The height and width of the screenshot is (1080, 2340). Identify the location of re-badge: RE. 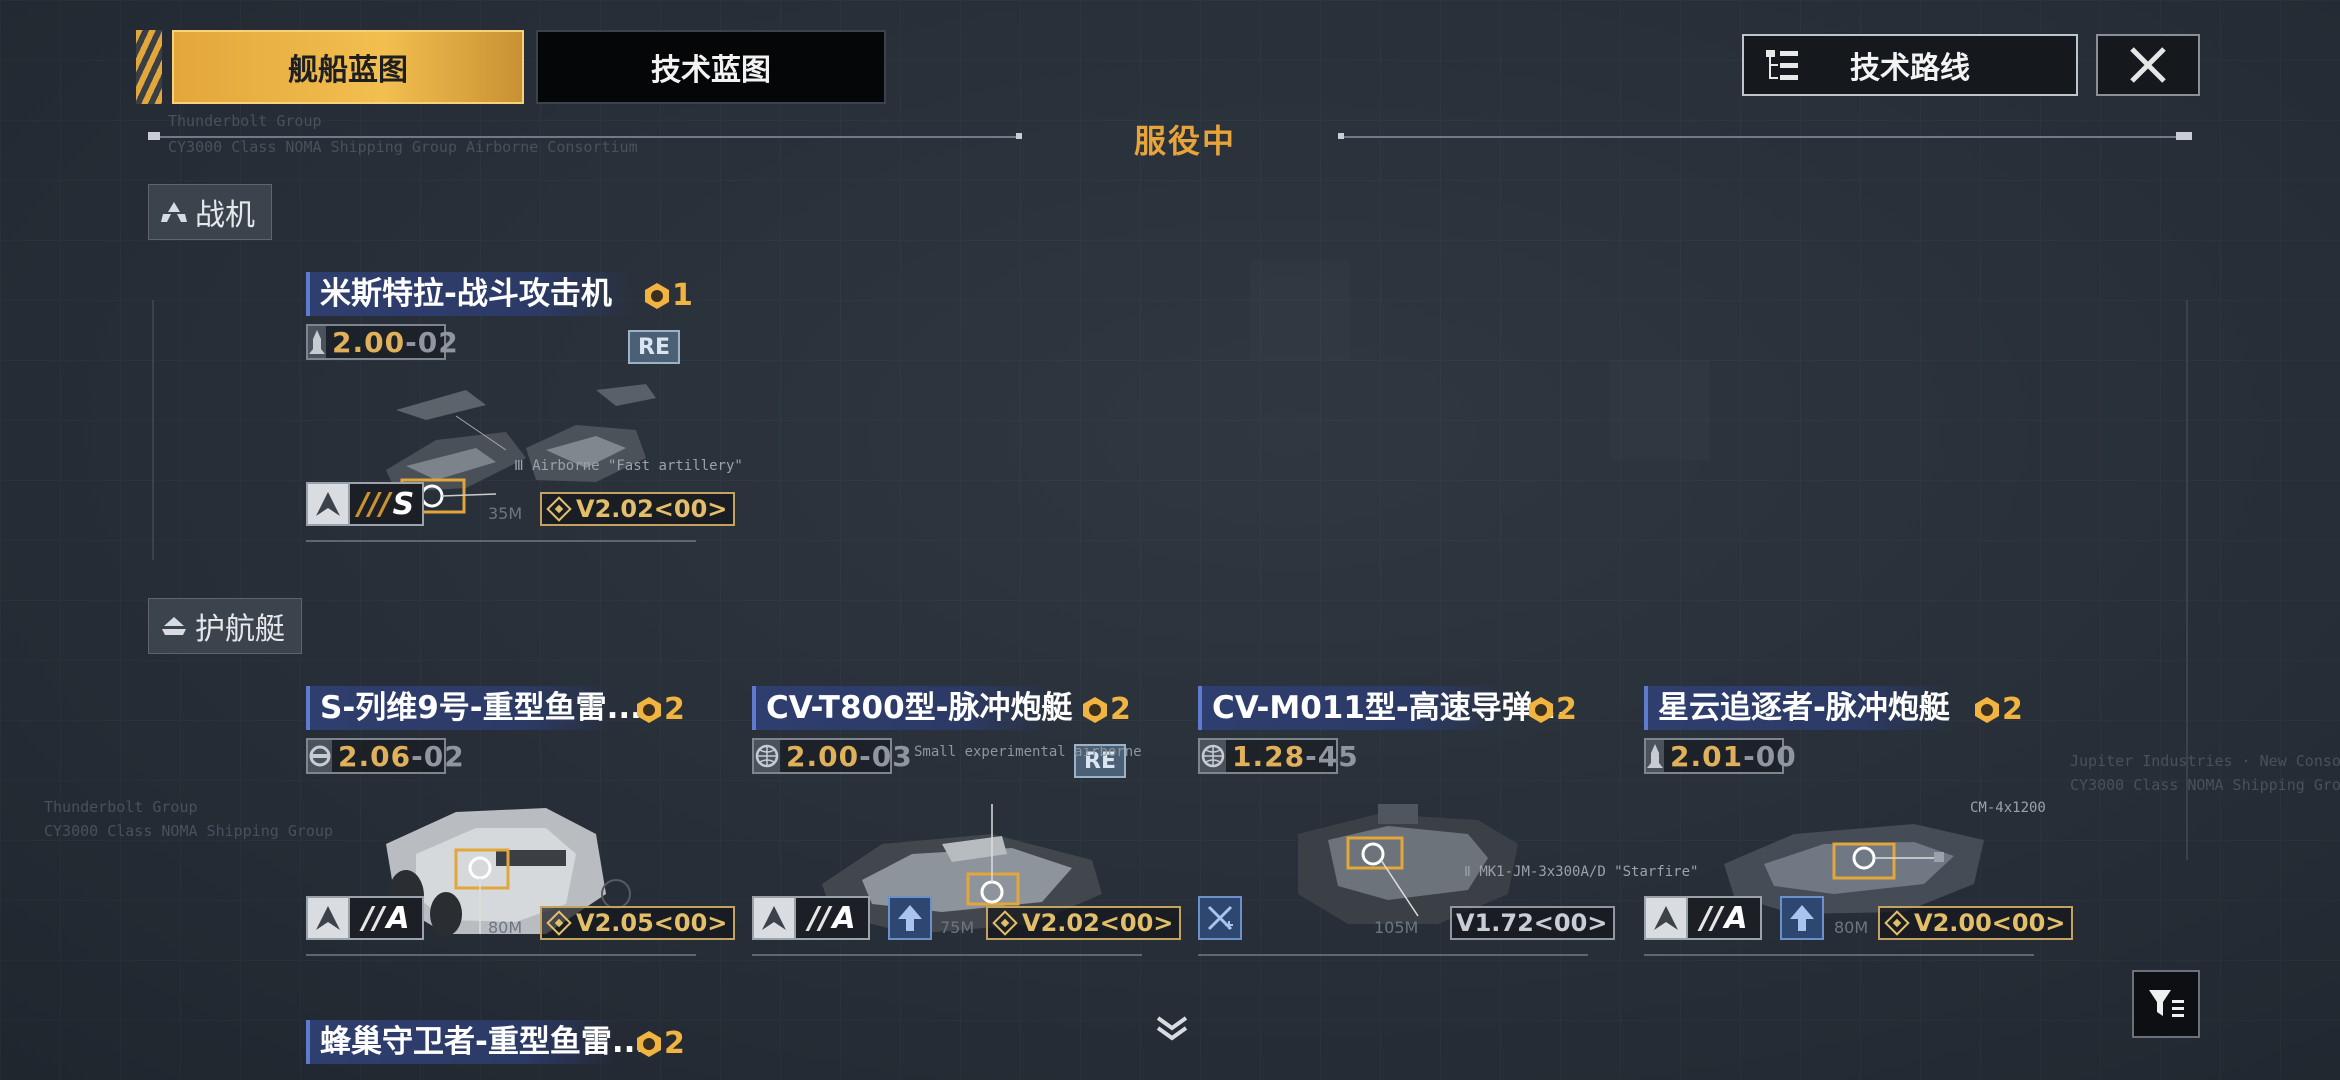
(654, 347).